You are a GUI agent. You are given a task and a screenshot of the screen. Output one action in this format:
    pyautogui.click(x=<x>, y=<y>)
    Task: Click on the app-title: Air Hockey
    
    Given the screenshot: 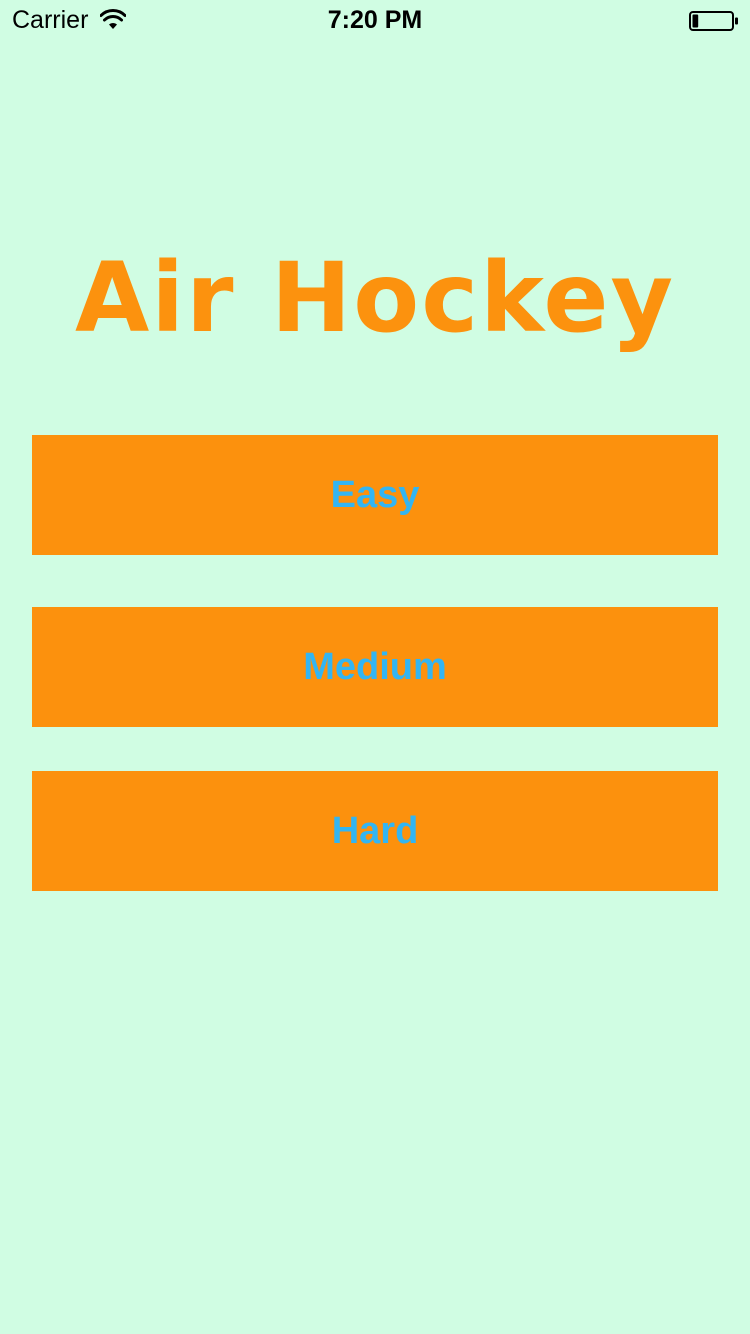 What is the action you would take?
    pyautogui.click(x=375, y=298)
    